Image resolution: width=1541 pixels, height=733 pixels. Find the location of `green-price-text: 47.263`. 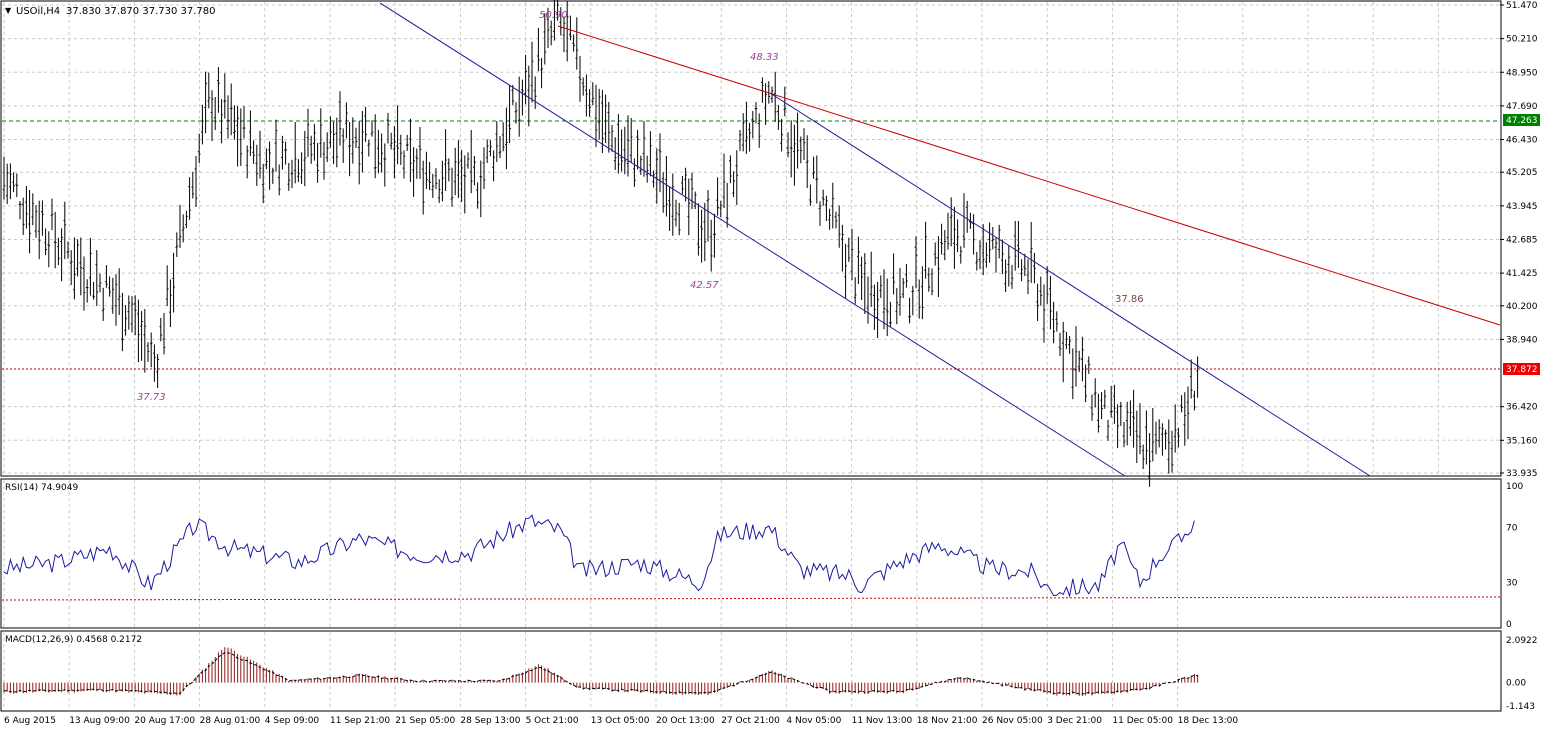

green-price-text: 47.263 is located at coordinates (1522, 121).